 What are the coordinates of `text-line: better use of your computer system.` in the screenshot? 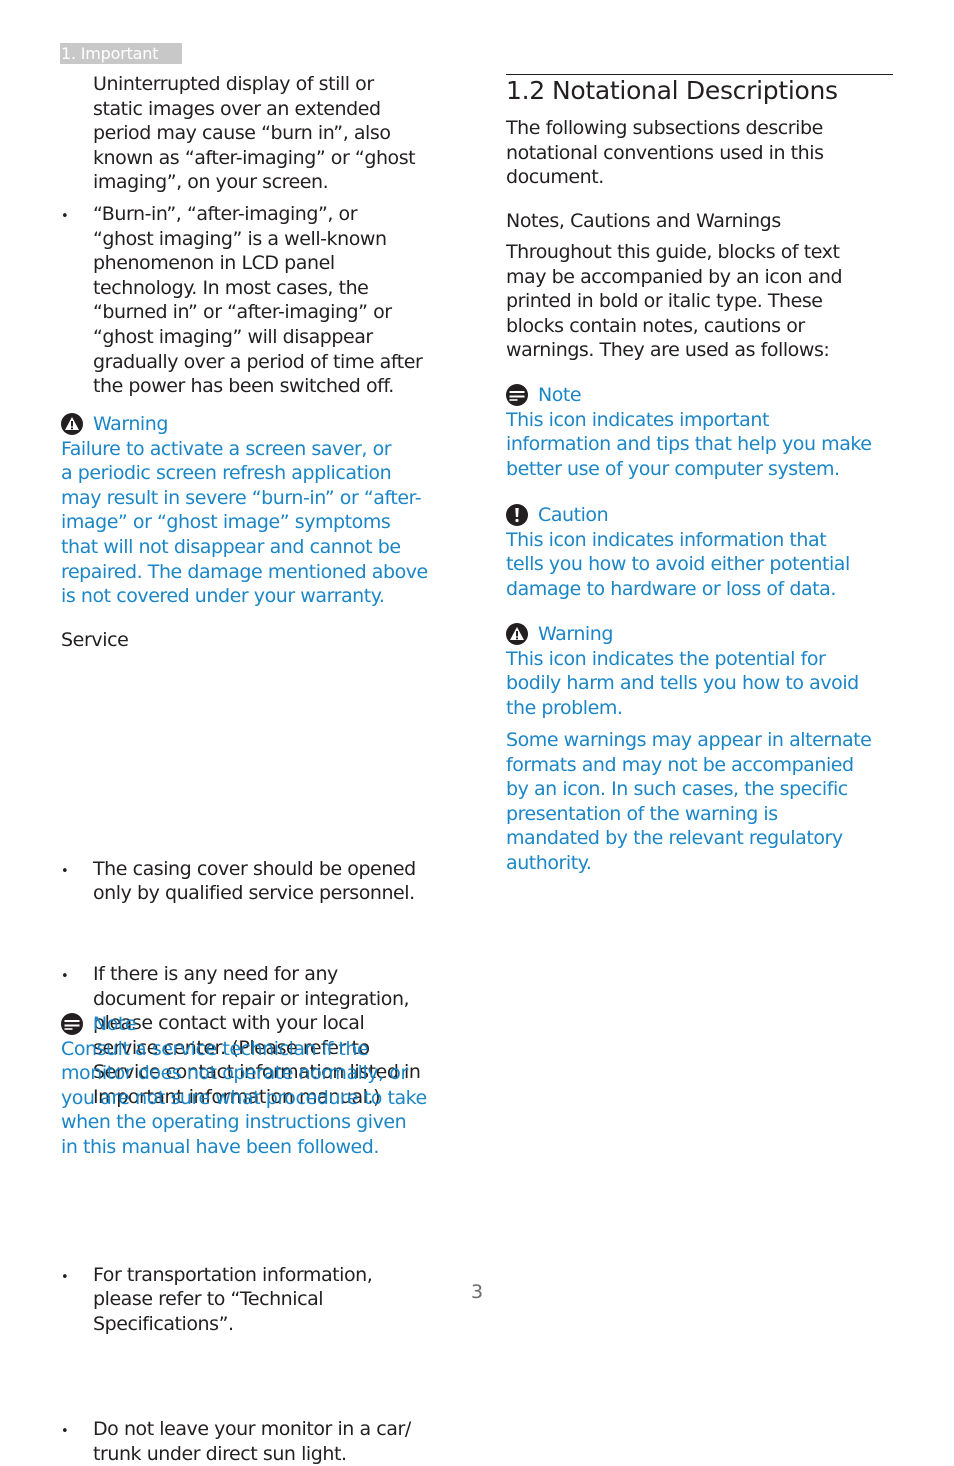 It's located at (673, 468).